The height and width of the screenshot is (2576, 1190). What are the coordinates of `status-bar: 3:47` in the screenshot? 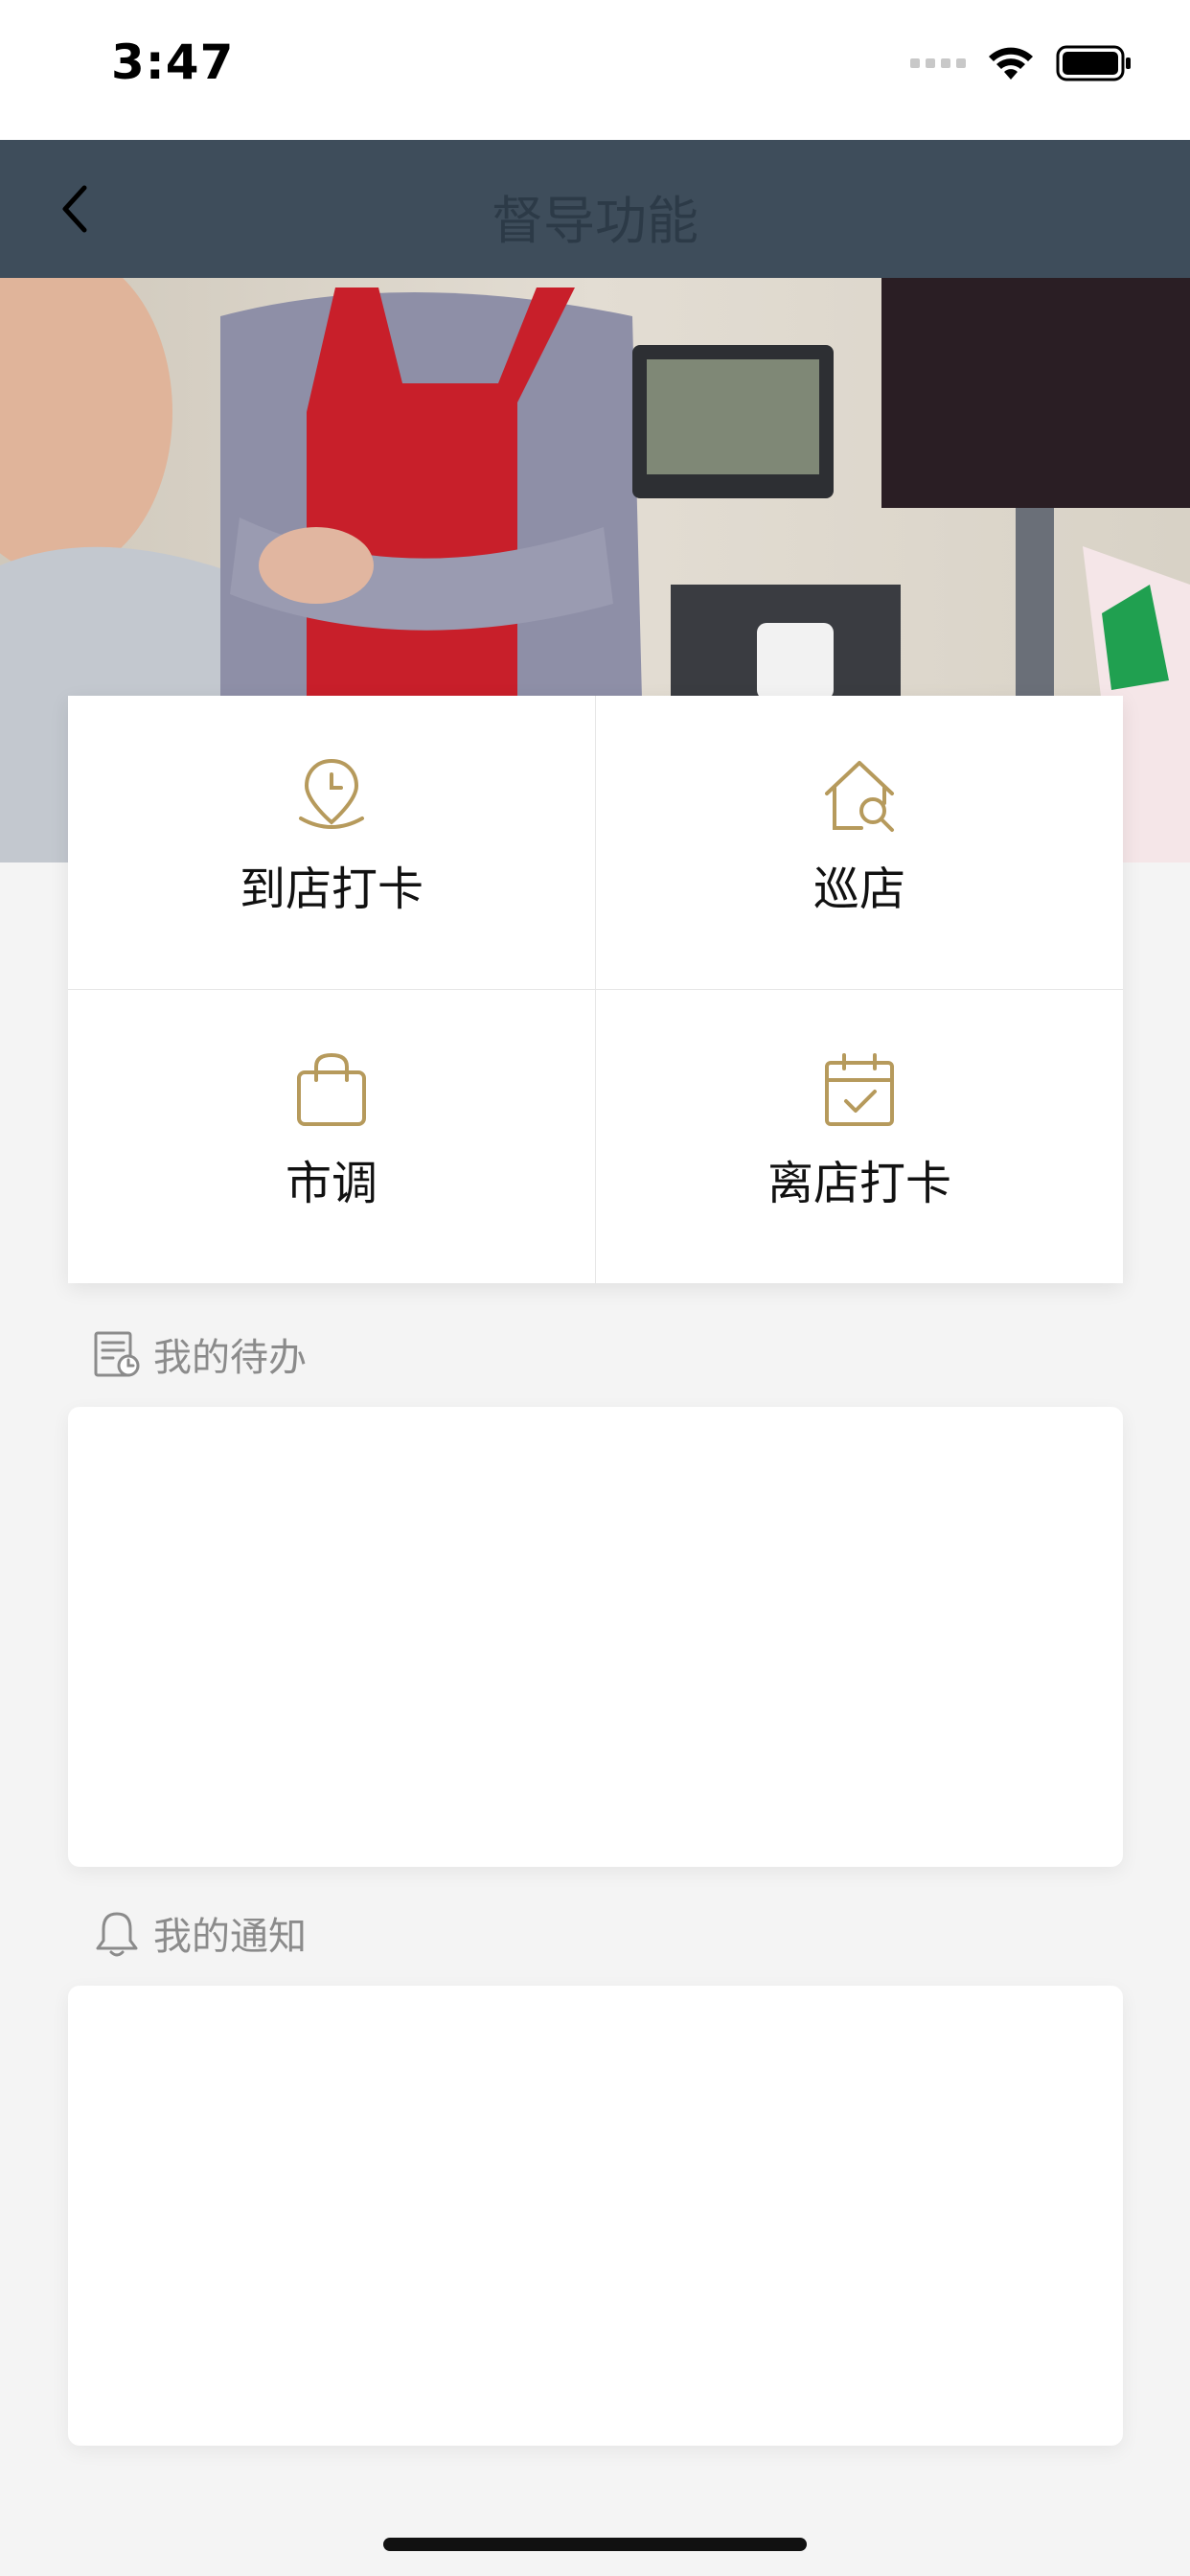 It's located at (595, 70).